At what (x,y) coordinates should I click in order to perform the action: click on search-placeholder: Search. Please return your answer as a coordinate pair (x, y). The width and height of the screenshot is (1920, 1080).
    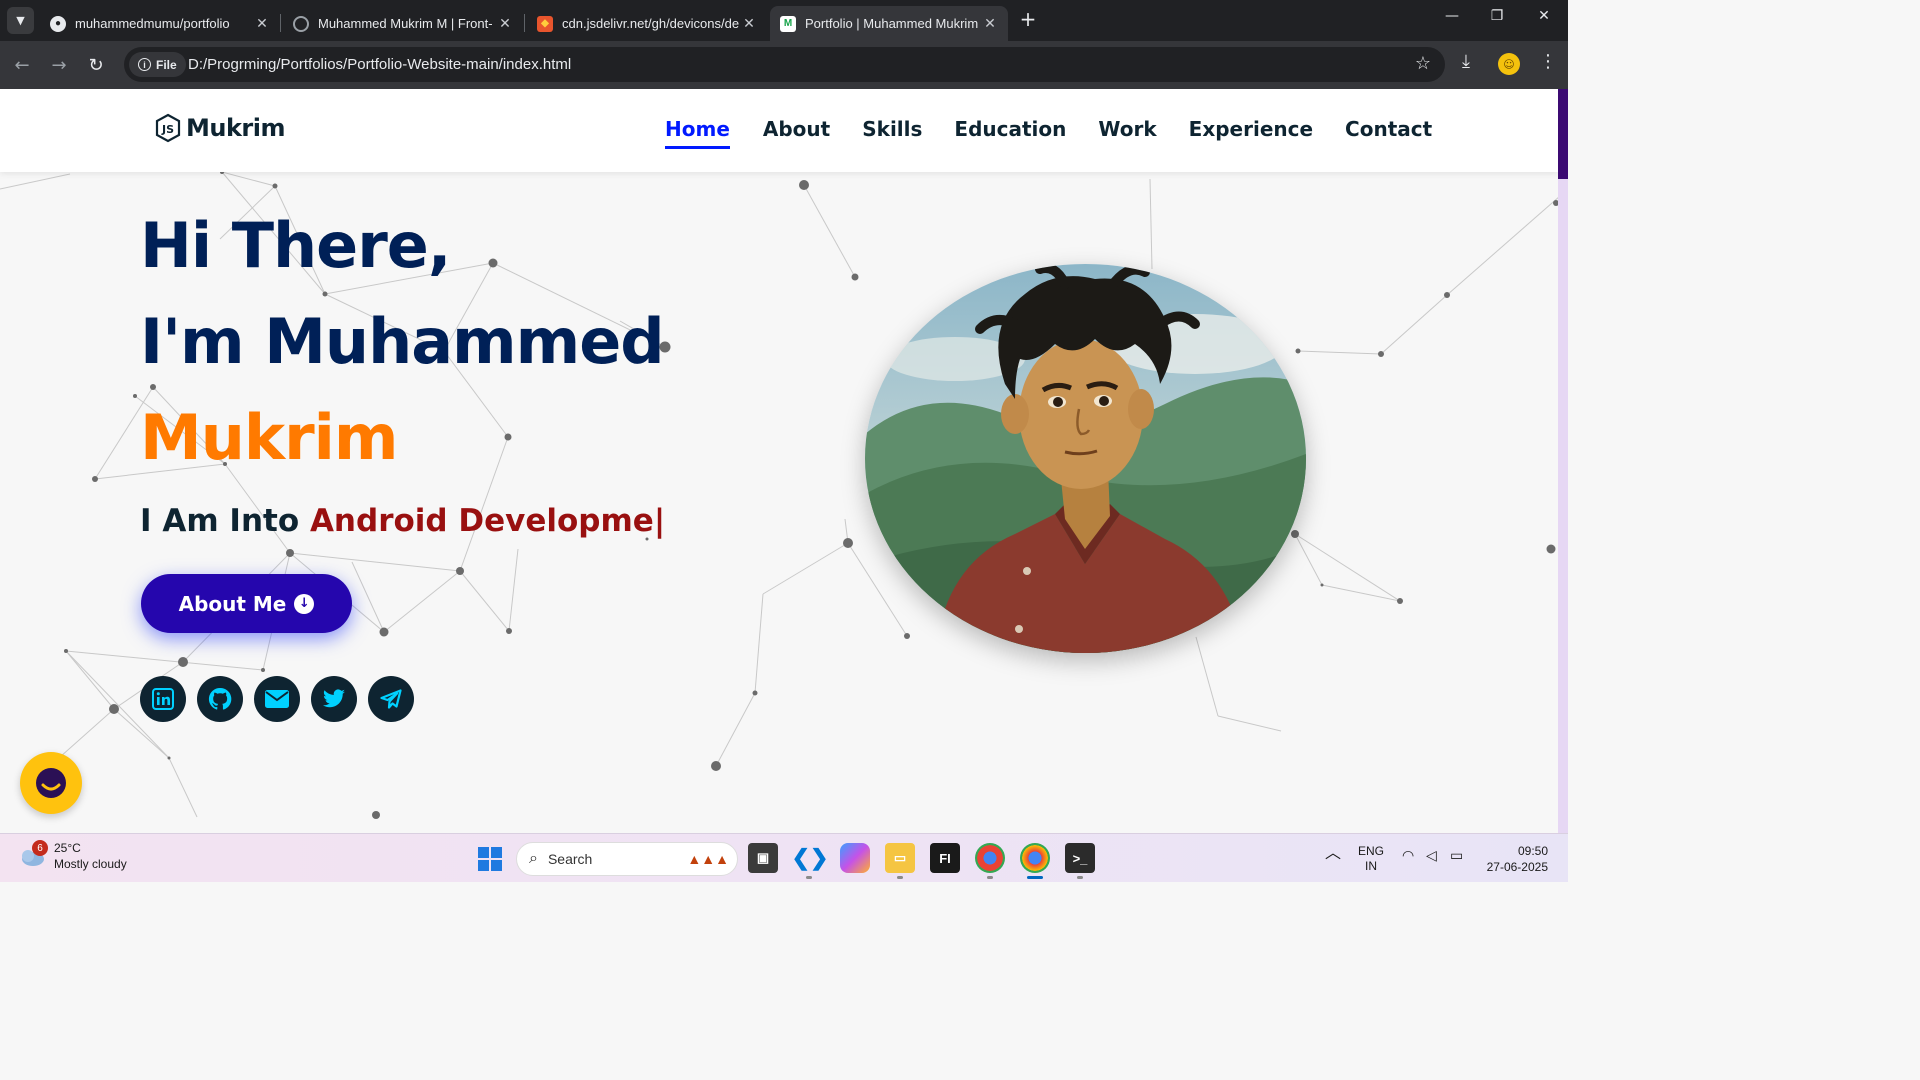
    Looking at the image, I should click on (570, 859).